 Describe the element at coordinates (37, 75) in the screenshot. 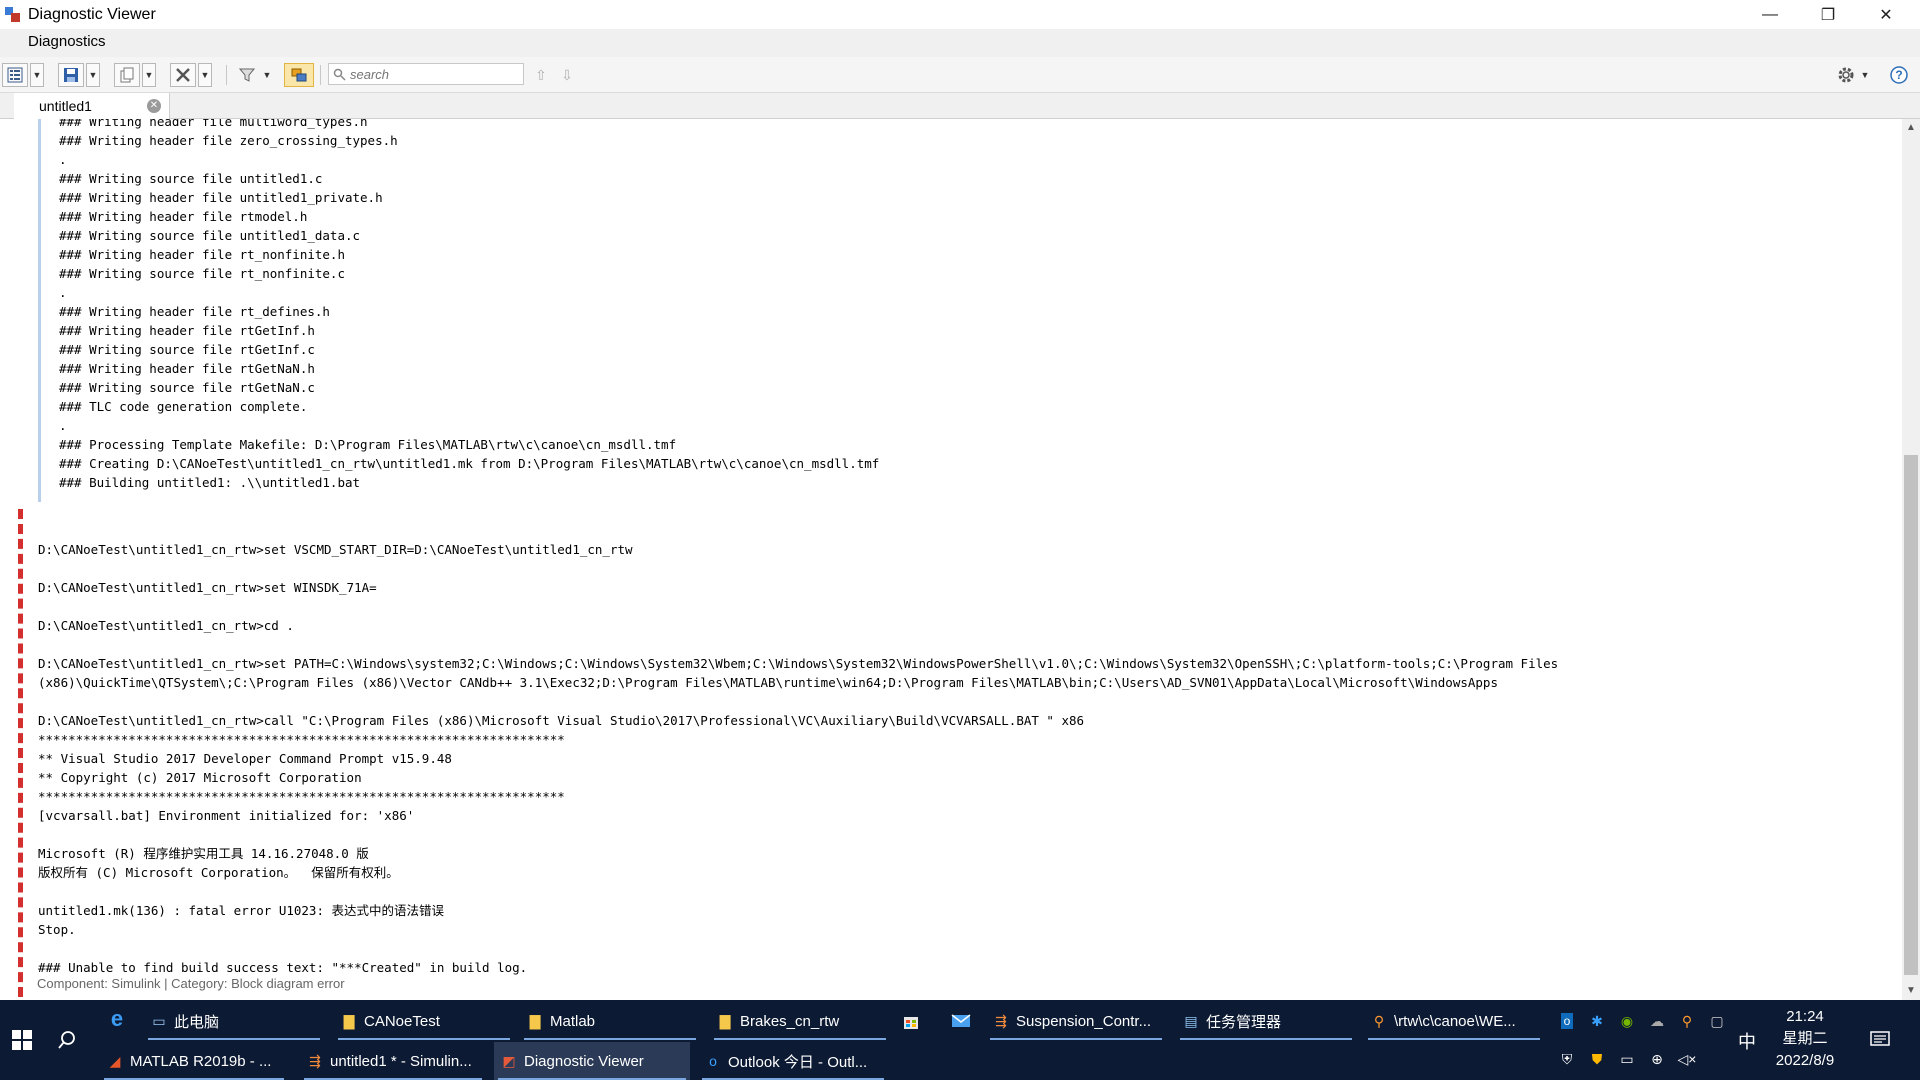

I see `view-mode-dropdown: ▼` at that location.